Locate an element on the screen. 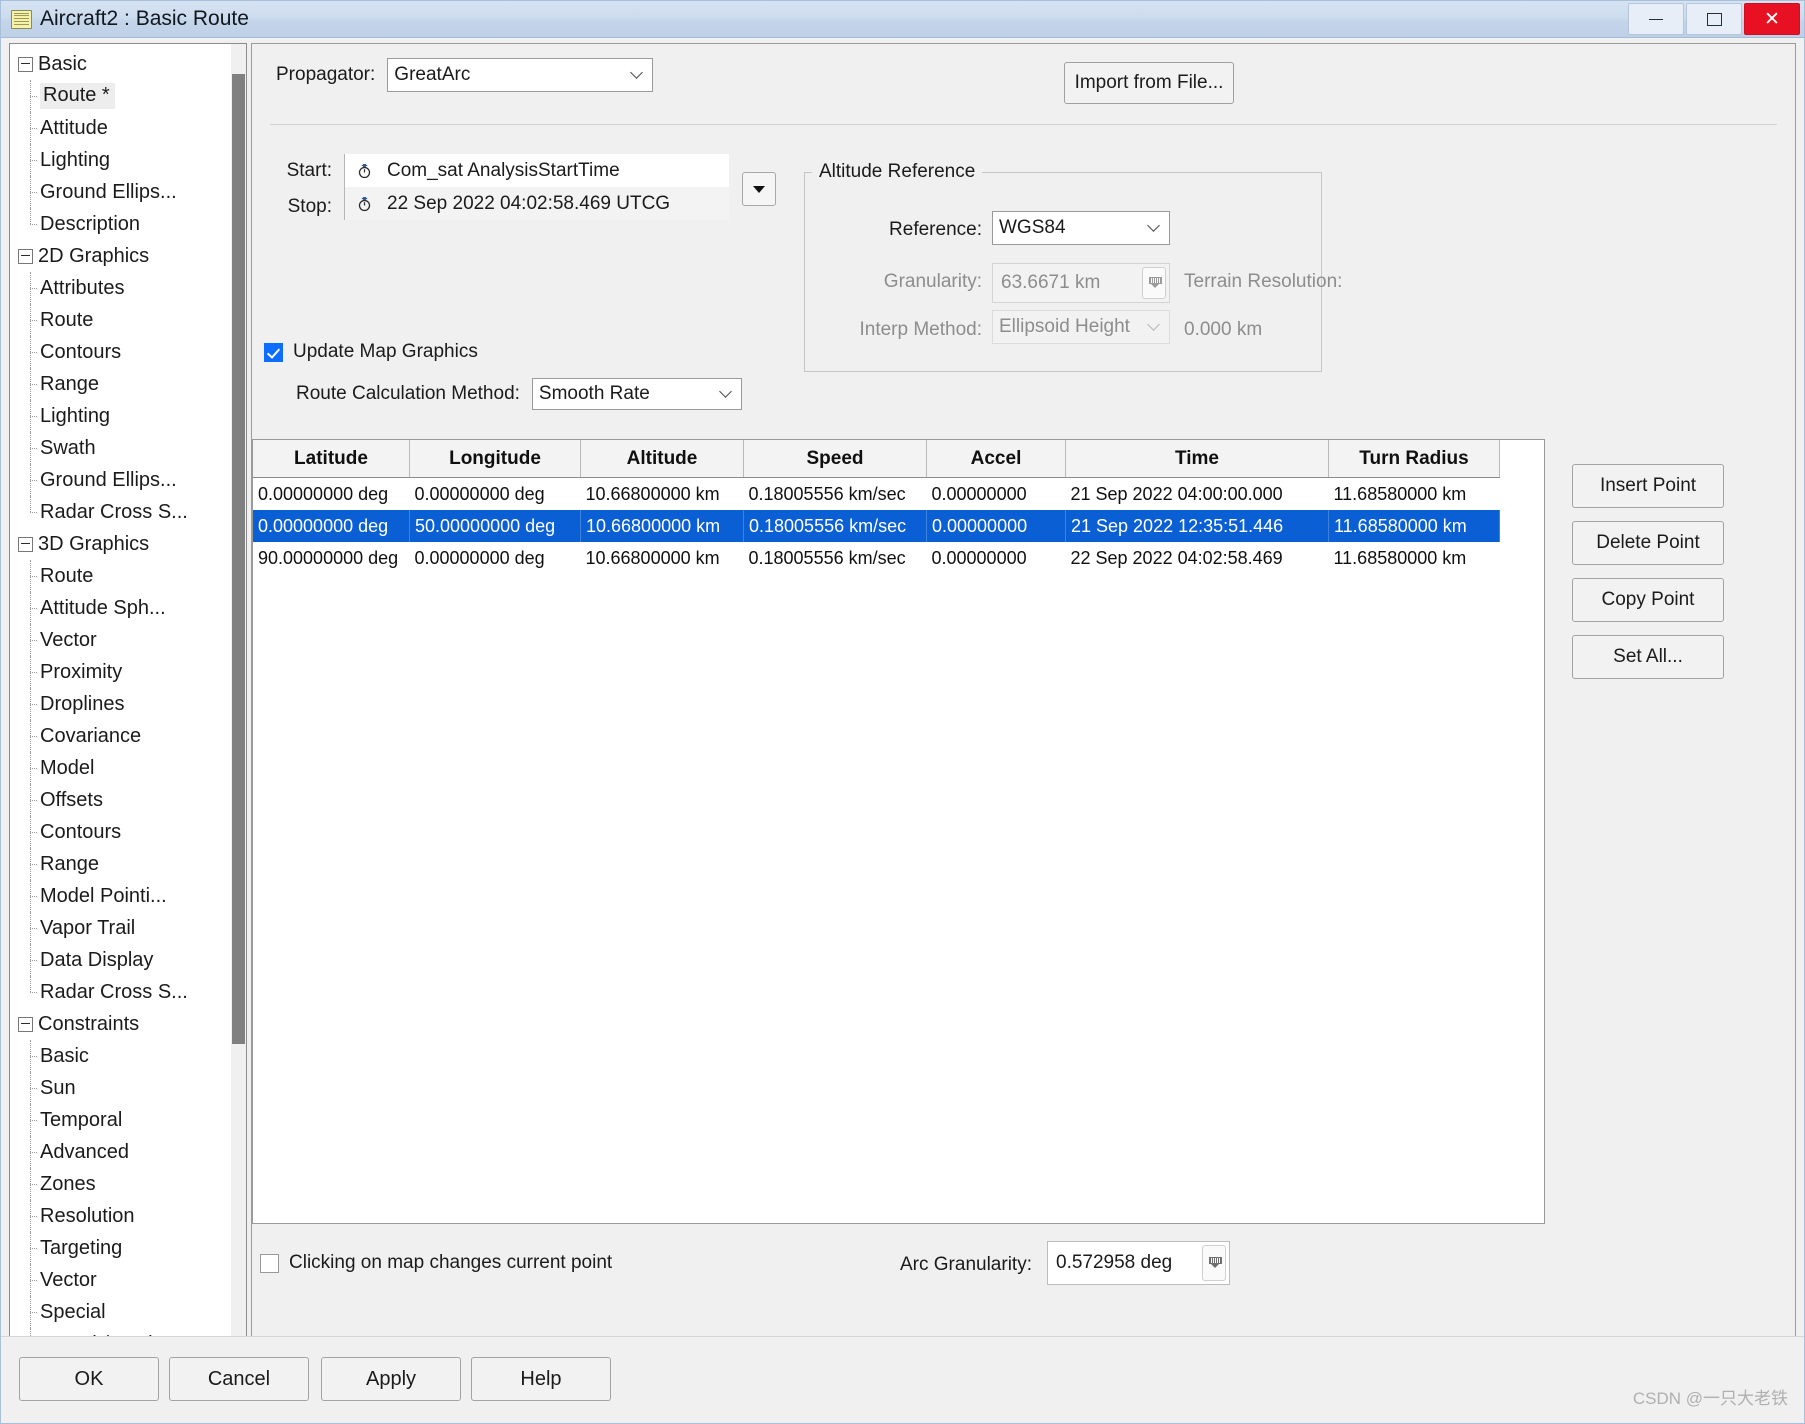 This screenshot has height=1424, width=1805. table-cell: 21 Sep 2022 04:00:00.000 is located at coordinates (1197, 493).